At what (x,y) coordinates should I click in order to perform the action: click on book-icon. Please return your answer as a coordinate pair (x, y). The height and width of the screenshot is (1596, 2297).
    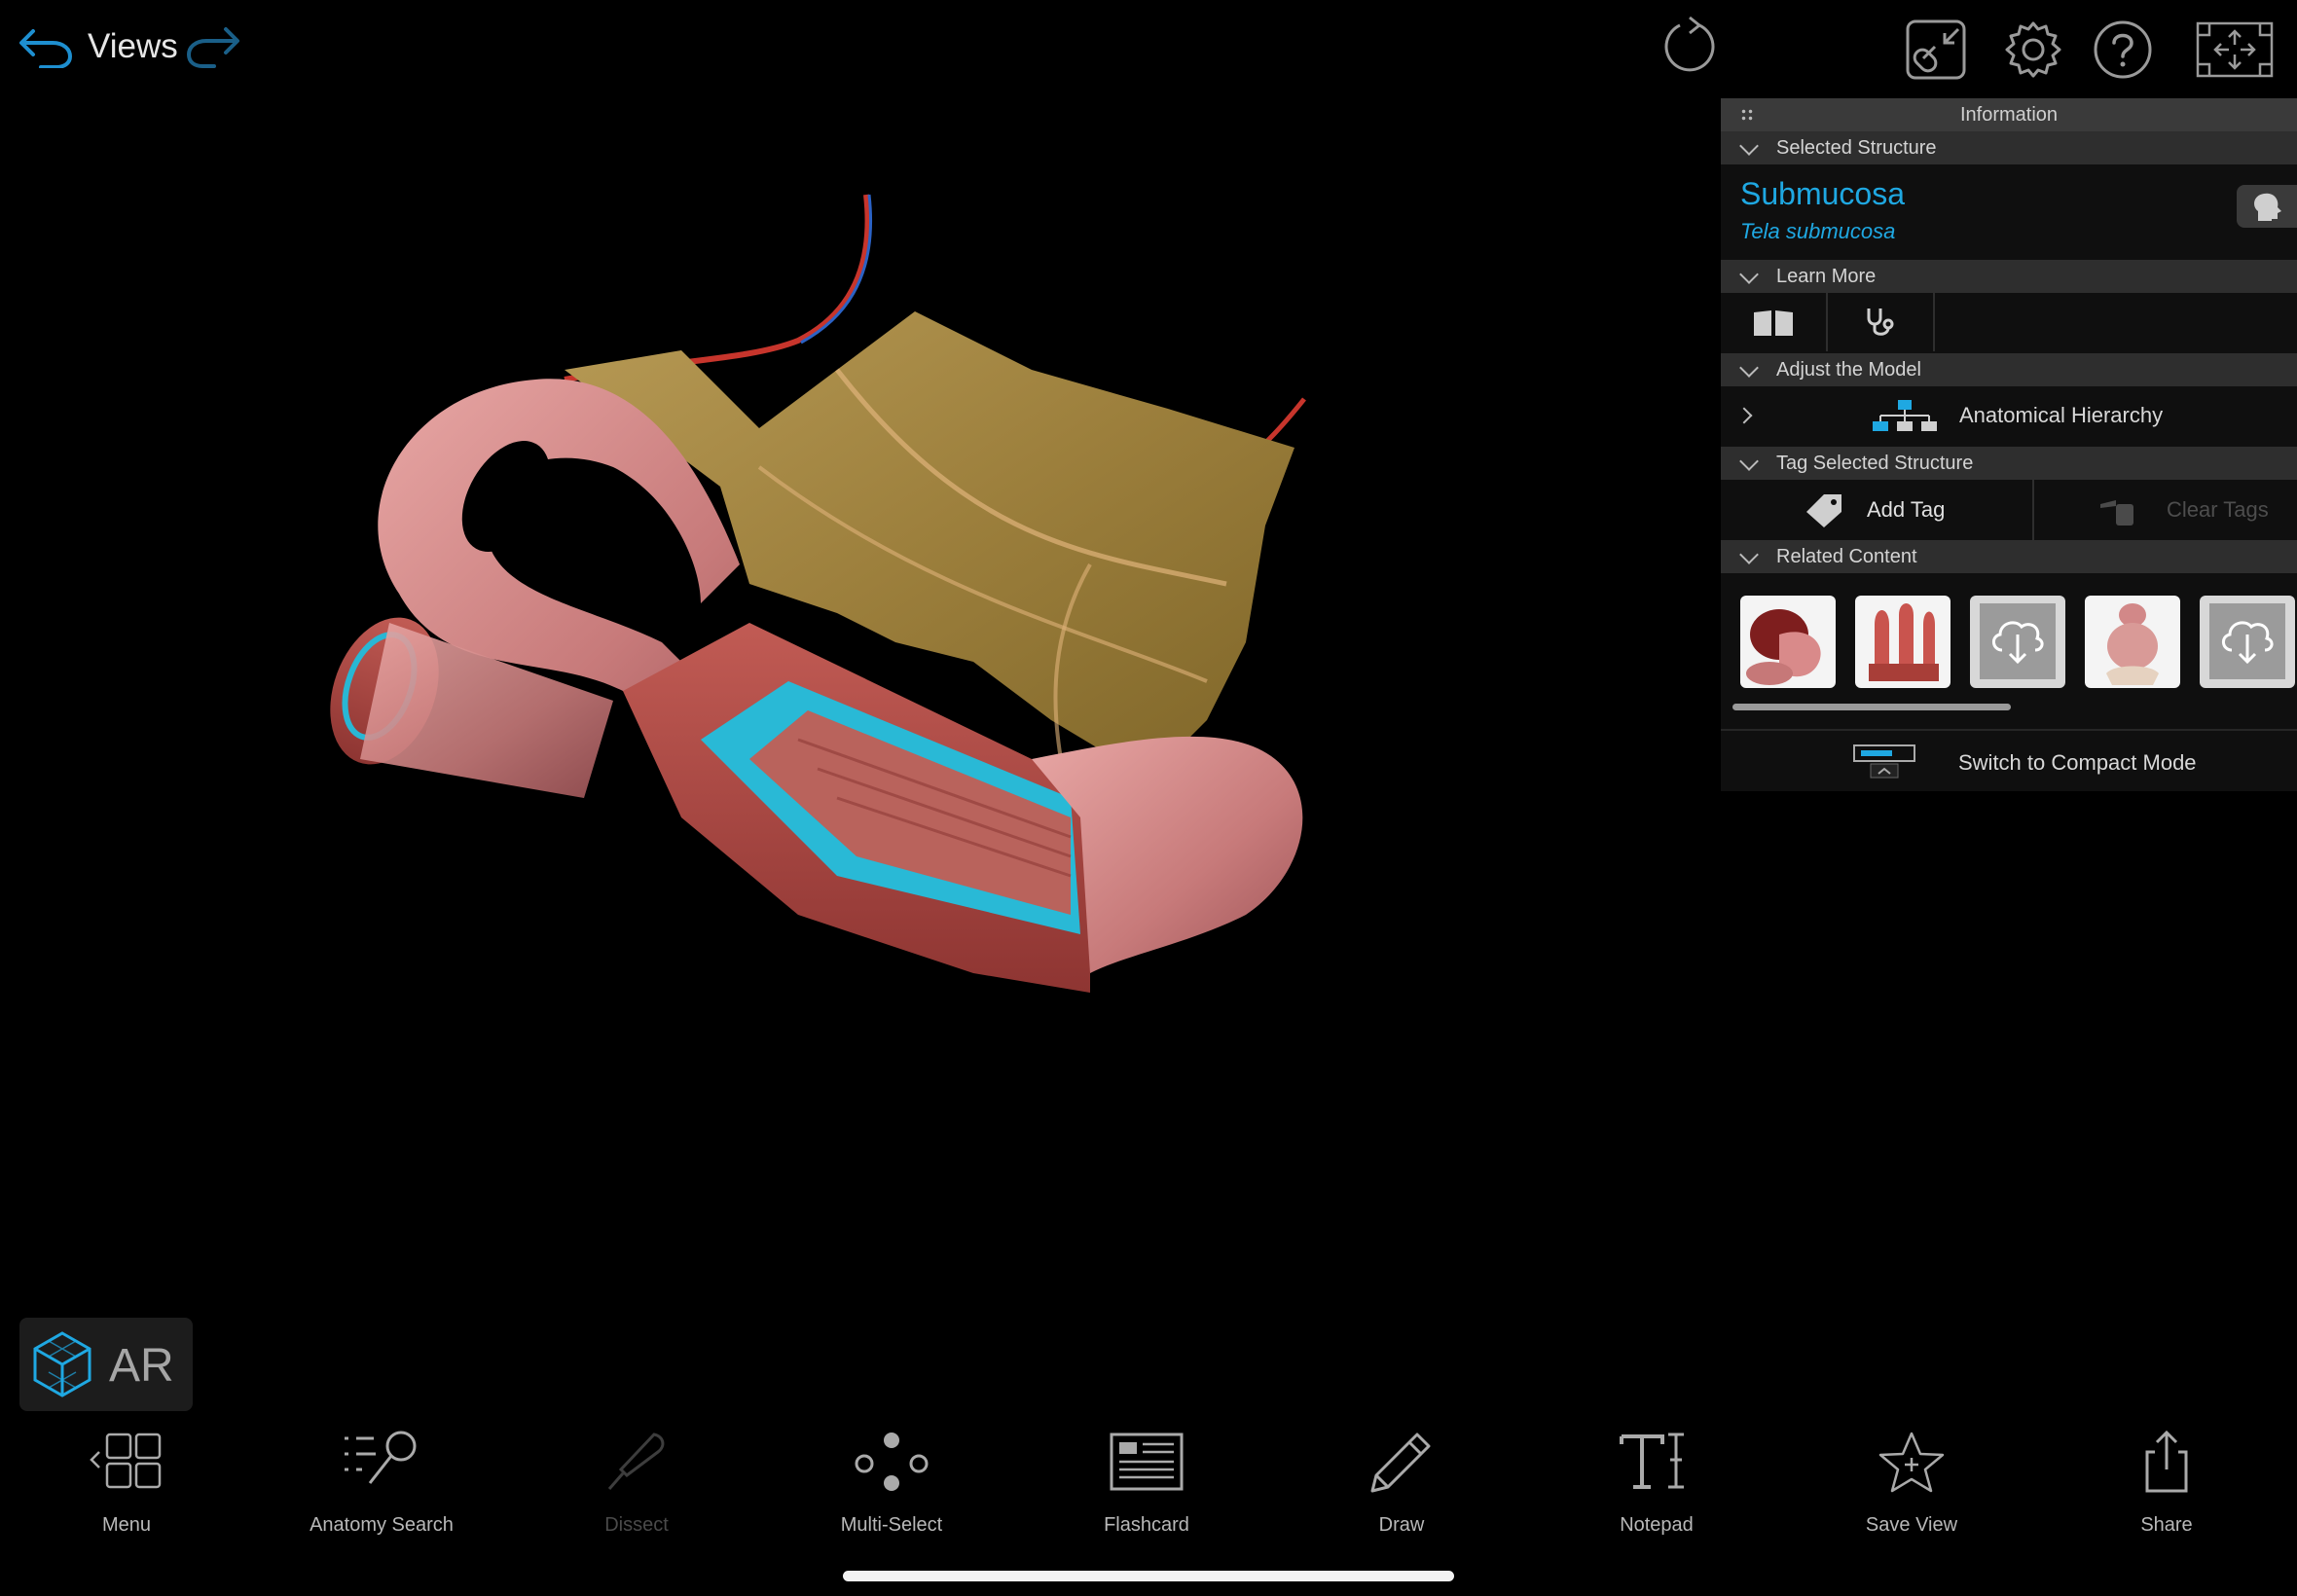
    Looking at the image, I should click on (1774, 323).